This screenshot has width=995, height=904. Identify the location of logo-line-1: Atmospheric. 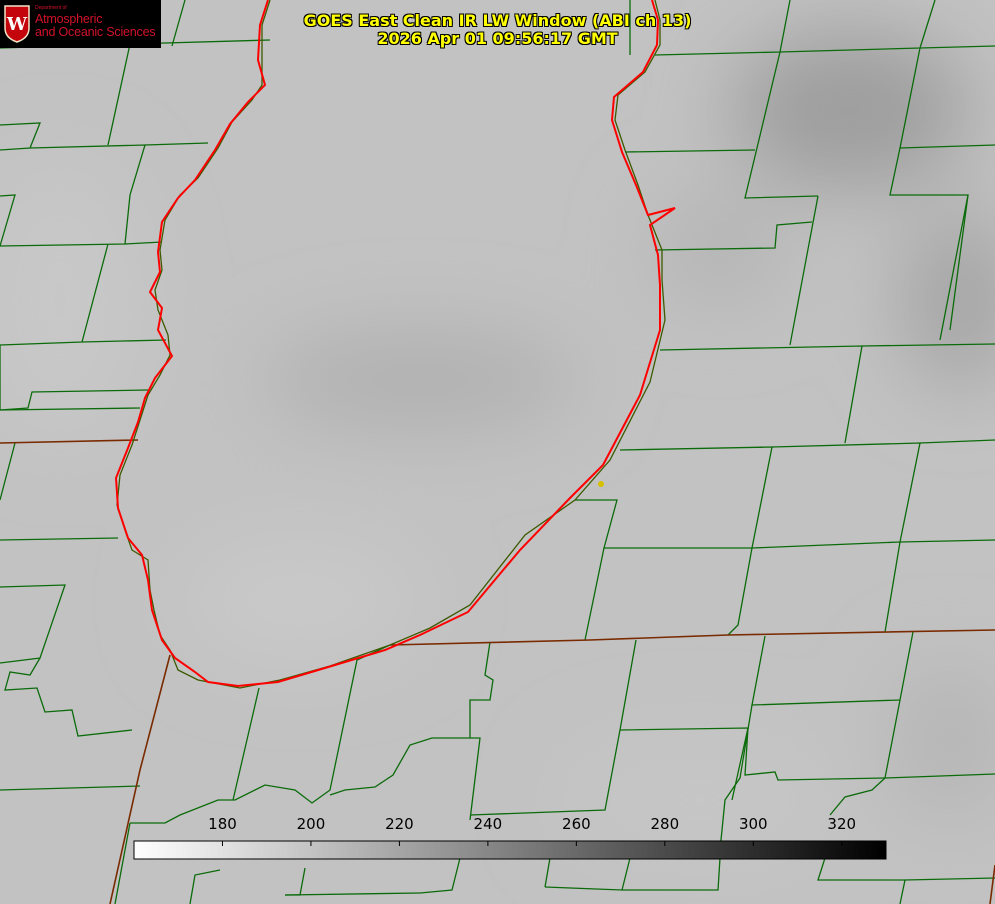
(69, 19).